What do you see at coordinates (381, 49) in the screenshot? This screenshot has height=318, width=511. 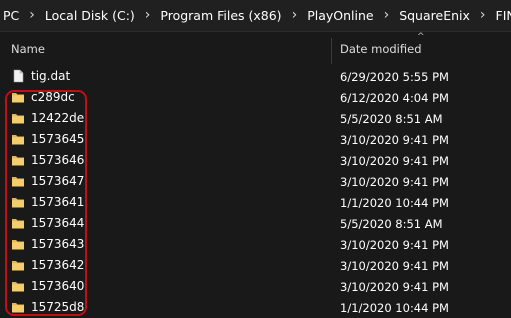 I see `column-header-date-modified: Date modified` at bounding box center [381, 49].